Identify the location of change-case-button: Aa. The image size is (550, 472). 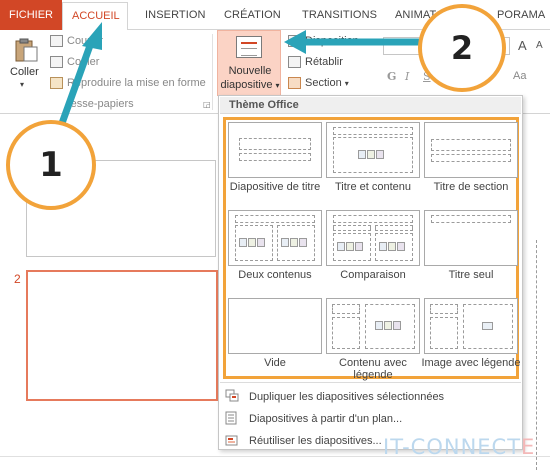
(519, 76).